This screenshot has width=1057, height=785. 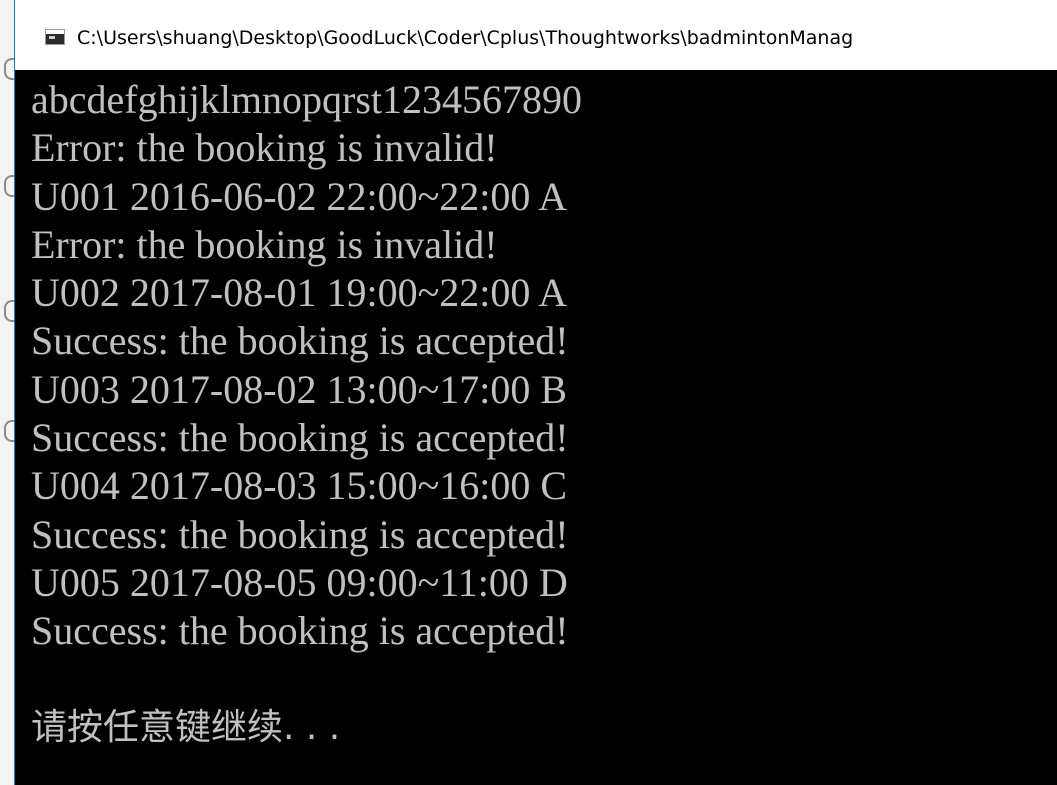 What do you see at coordinates (7, 392) in the screenshot?
I see `background-window-edge` at bounding box center [7, 392].